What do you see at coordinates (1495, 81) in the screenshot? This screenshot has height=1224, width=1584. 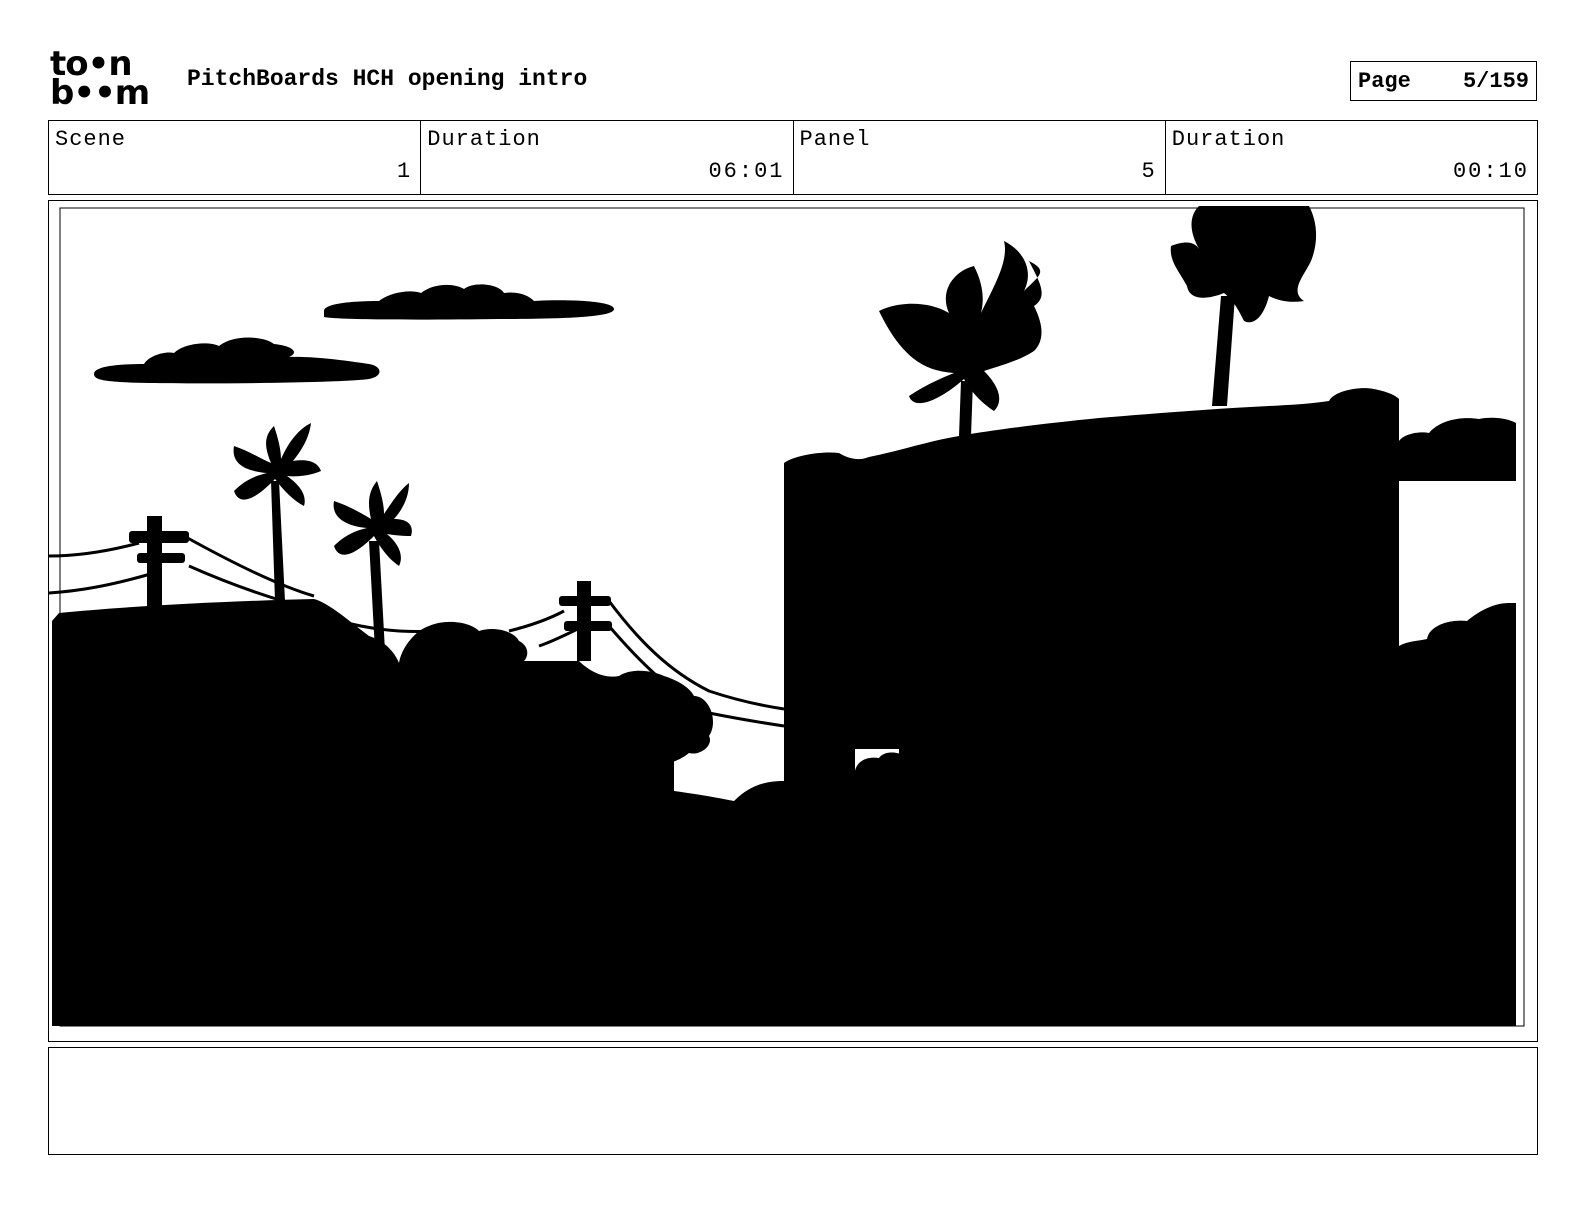 I see `page-number: 5/159` at bounding box center [1495, 81].